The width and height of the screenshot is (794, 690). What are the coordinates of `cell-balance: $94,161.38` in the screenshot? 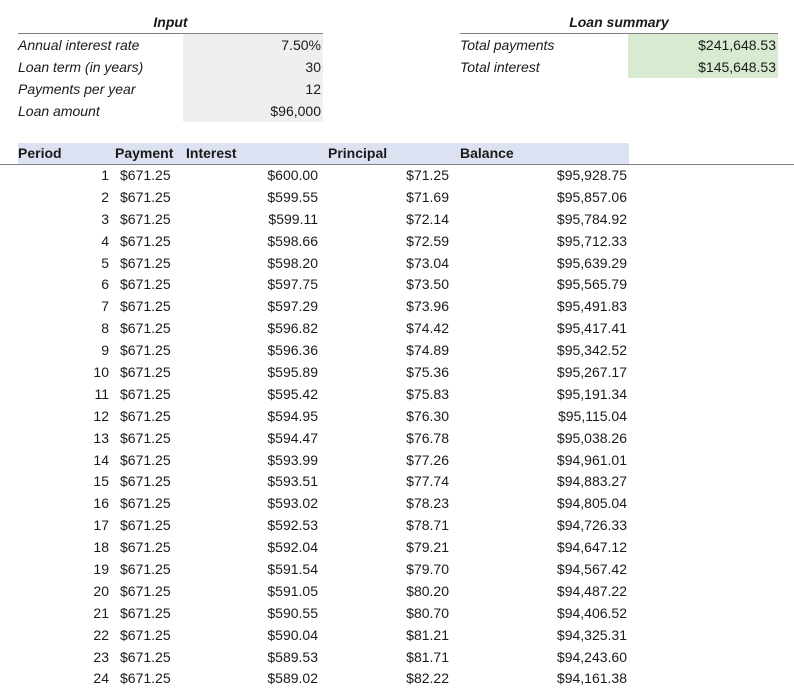 It's located at (592, 679).